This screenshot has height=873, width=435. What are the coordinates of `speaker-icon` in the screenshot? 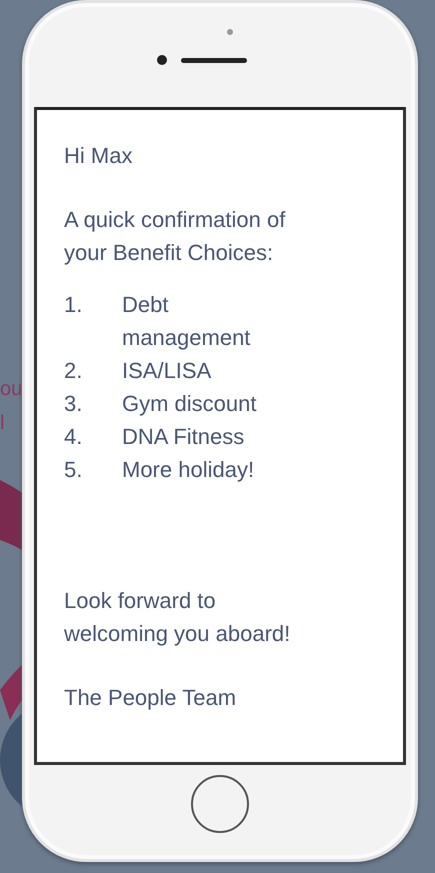 It's located at (214, 60).